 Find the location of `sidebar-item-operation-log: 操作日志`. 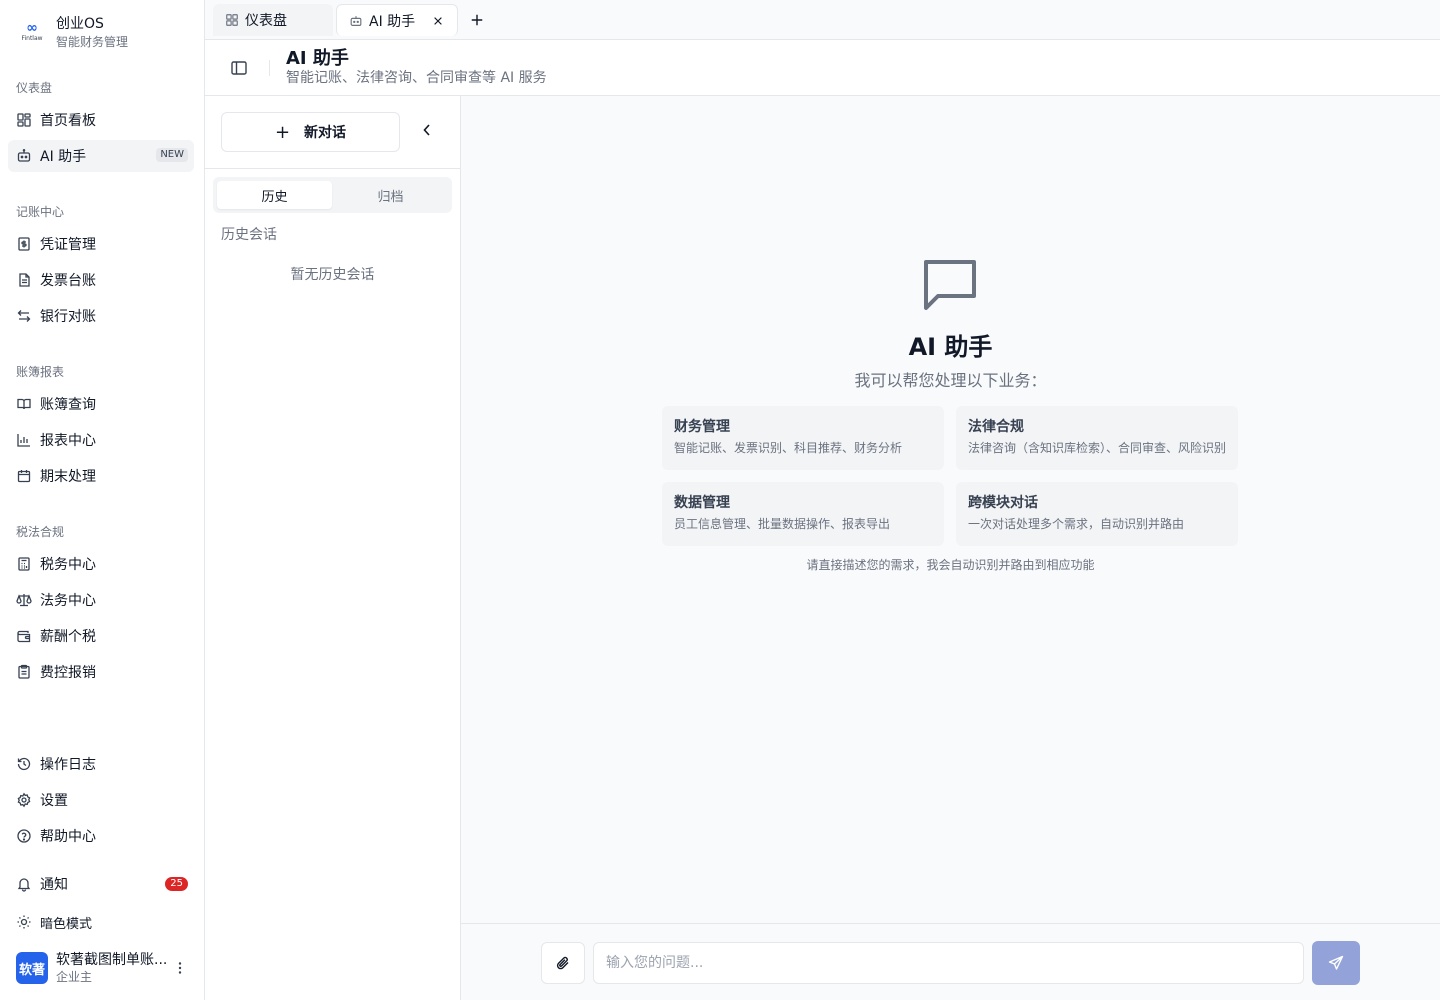

sidebar-item-operation-log: 操作日志 is located at coordinates (101, 764).